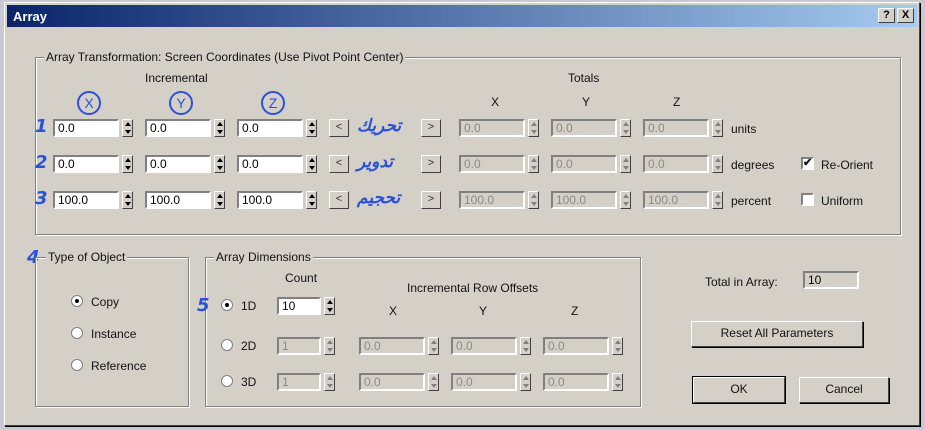  I want to click on move-total-z-field: 0.0, so click(676, 128).